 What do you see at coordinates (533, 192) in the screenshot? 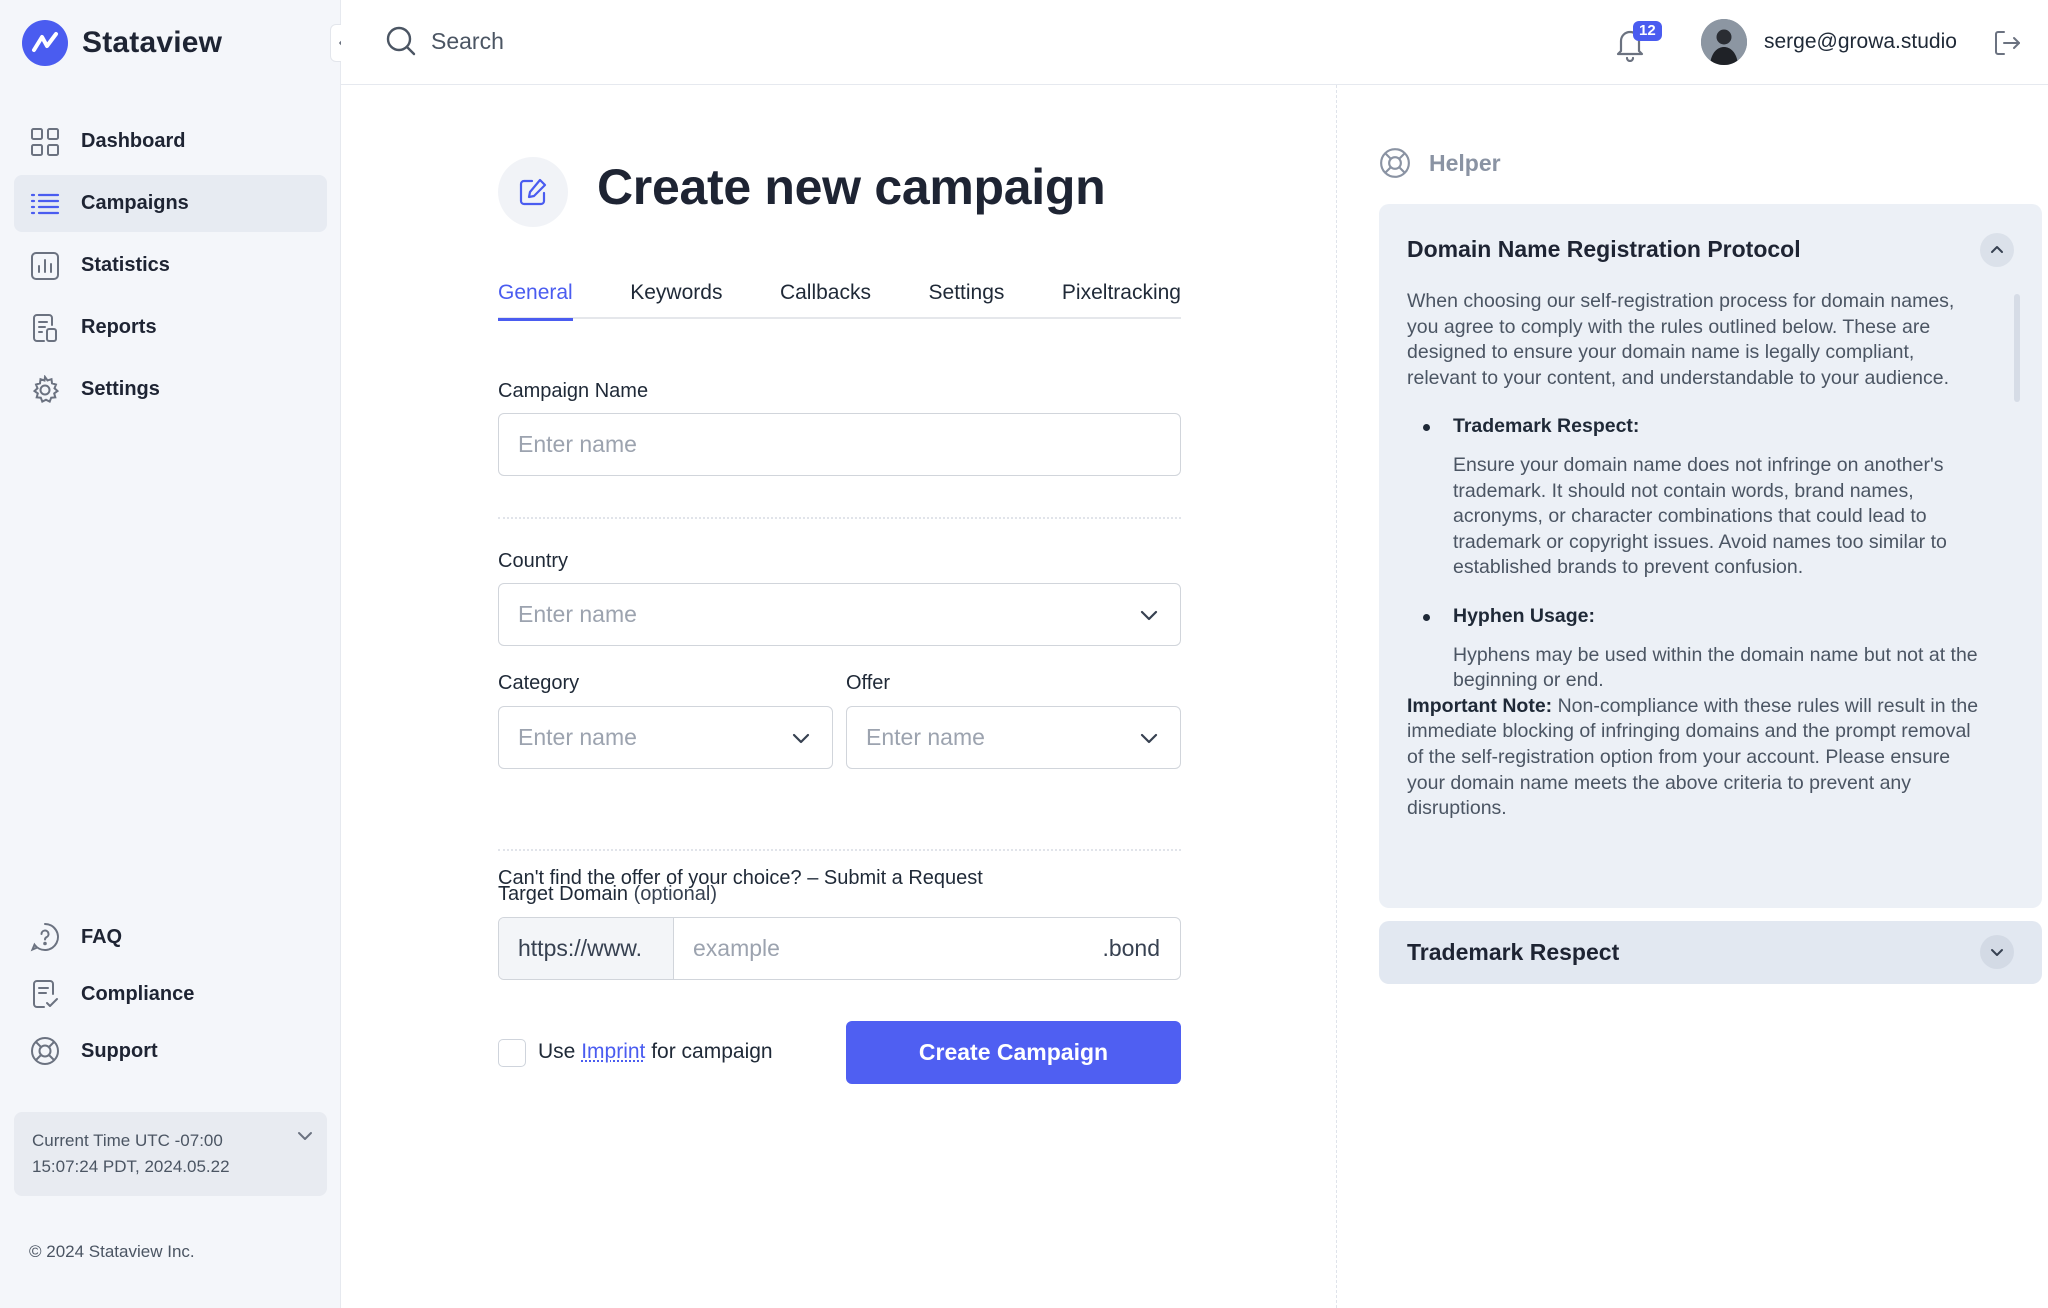
I see `edit-icon` at bounding box center [533, 192].